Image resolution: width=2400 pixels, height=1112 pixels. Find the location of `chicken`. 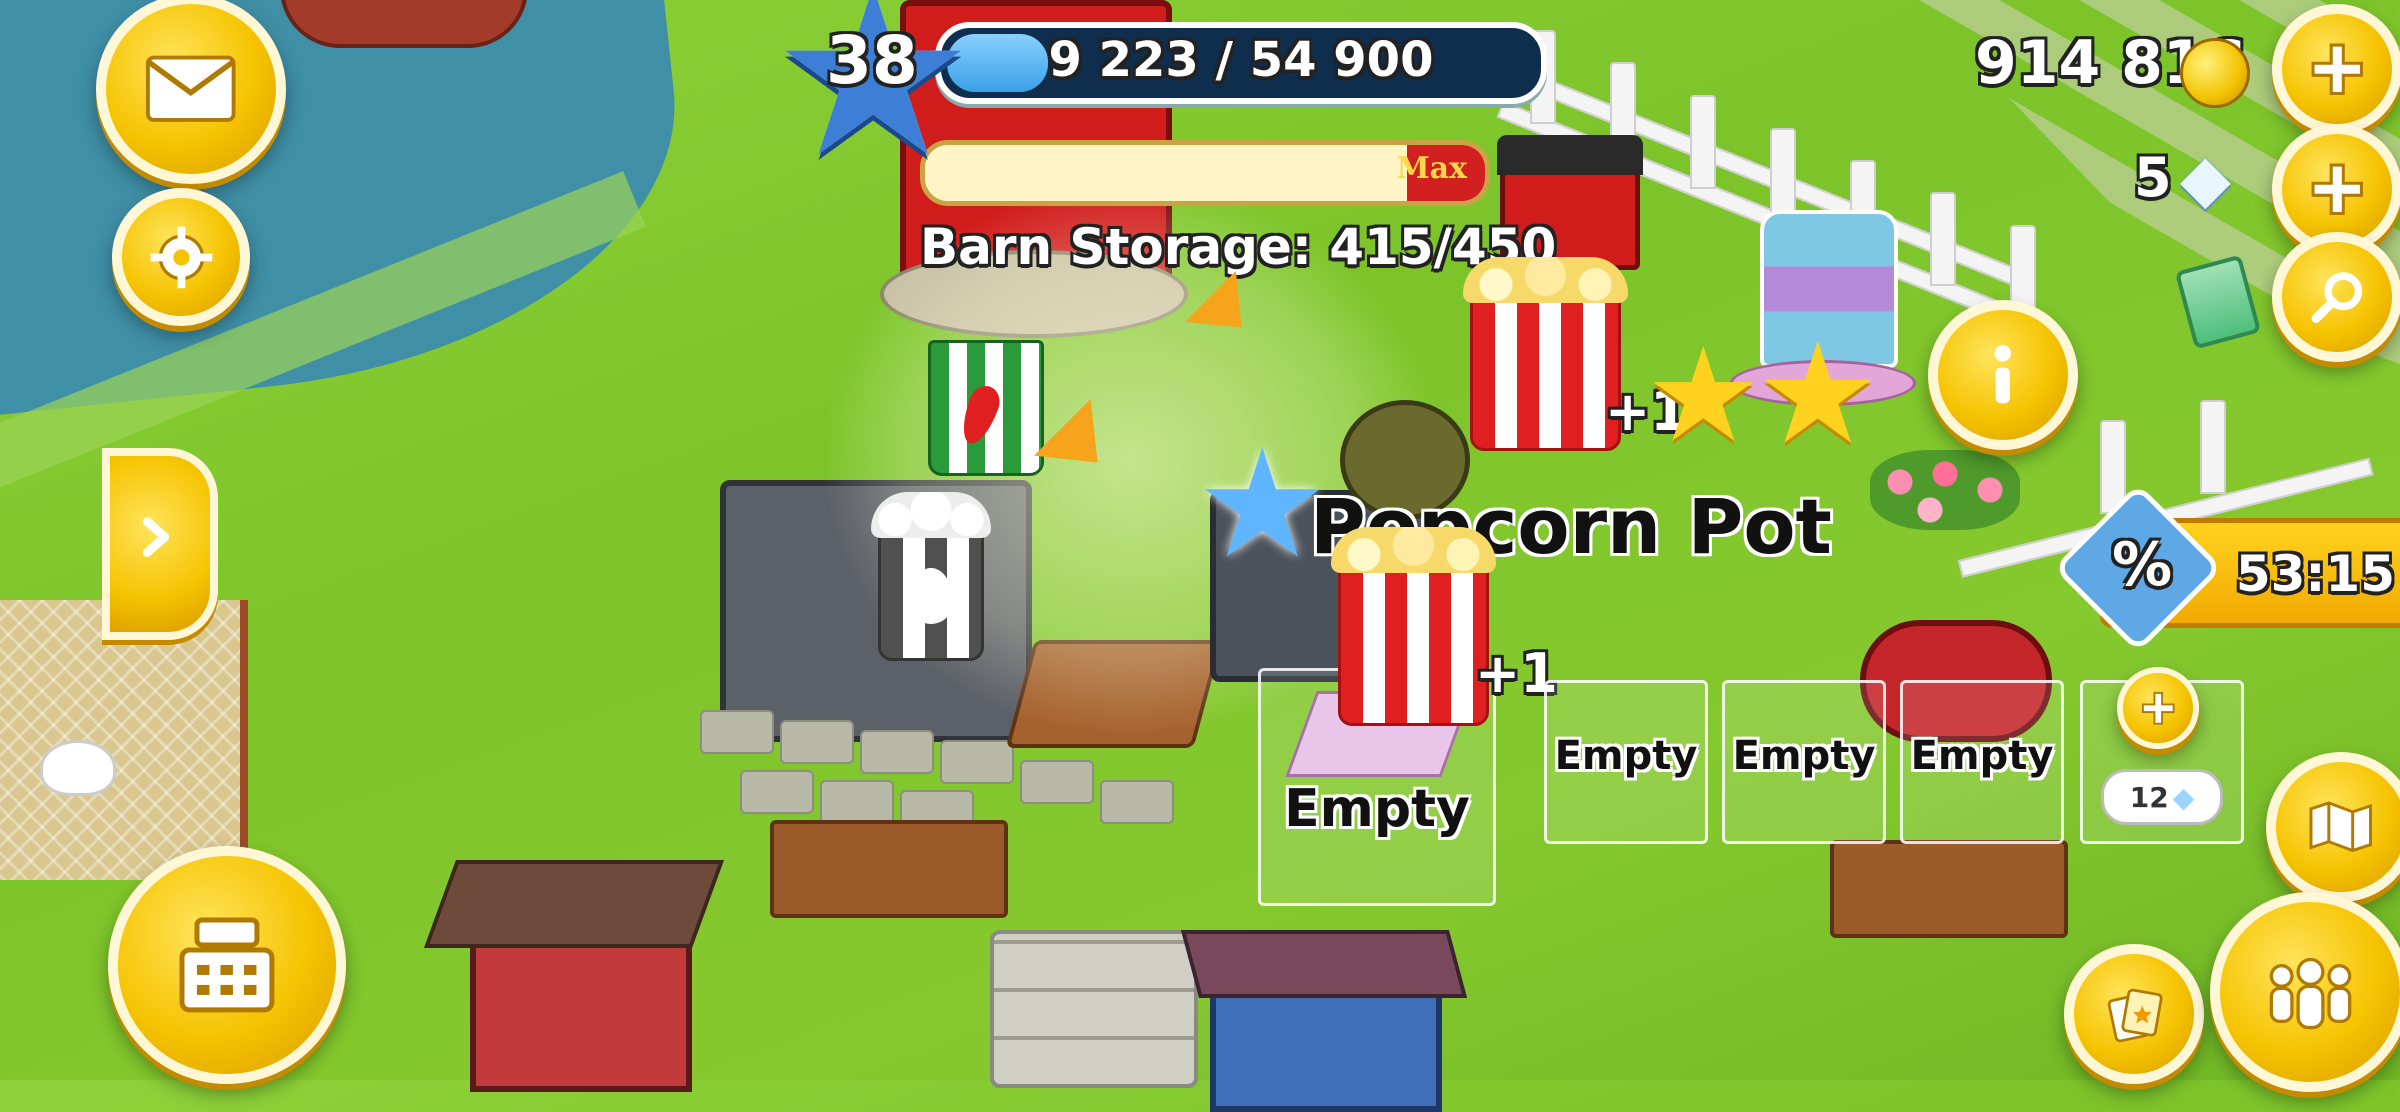

chicken is located at coordinates (78, 768).